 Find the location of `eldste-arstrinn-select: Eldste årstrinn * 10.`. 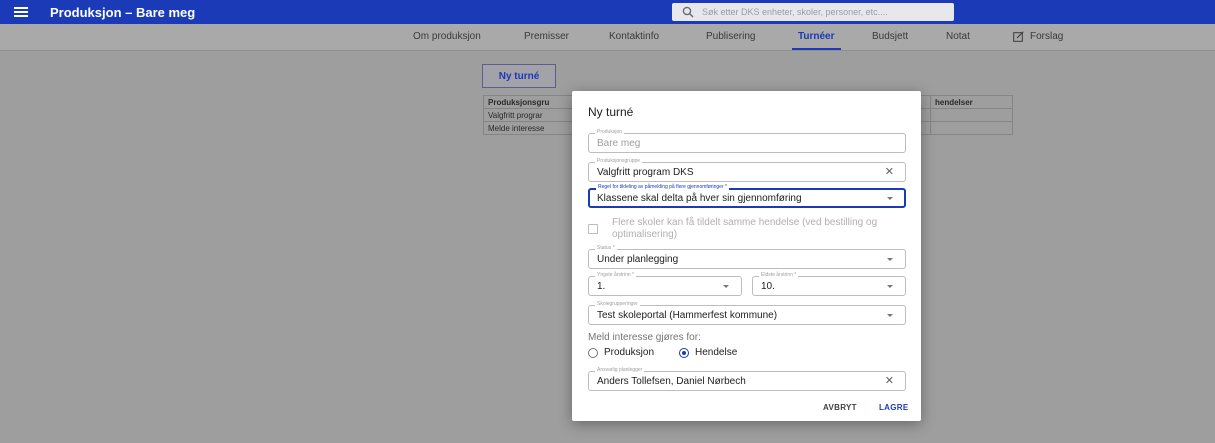

eldste-arstrinn-select: Eldste årstrinn * 10. is located at coordinates (829, 284).